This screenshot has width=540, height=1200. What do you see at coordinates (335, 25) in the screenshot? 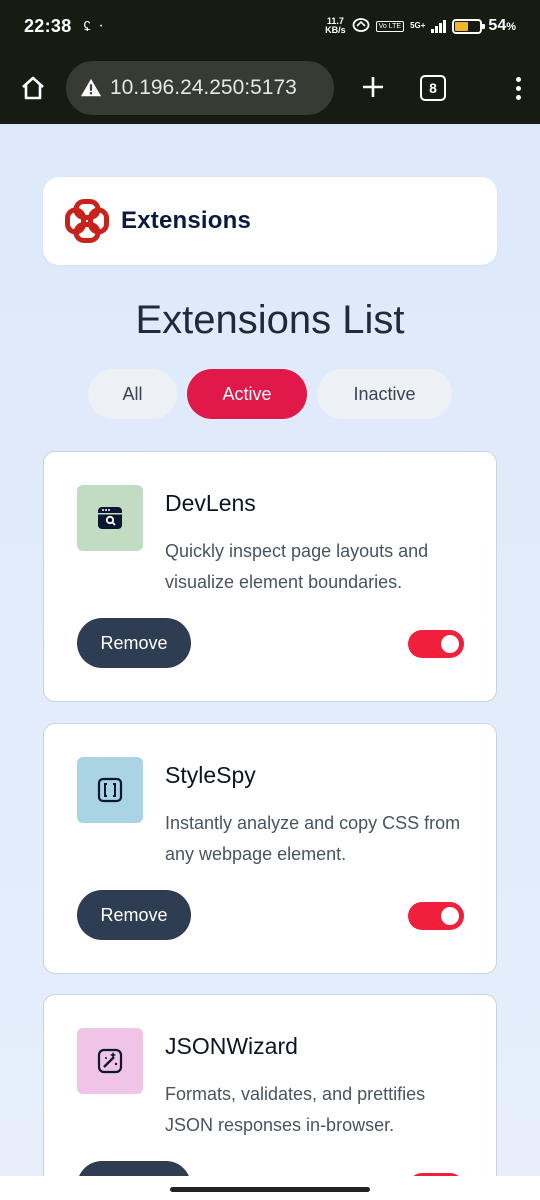
I see `net-speed: 11.7 KB/s` at bounding box center [335, 25].